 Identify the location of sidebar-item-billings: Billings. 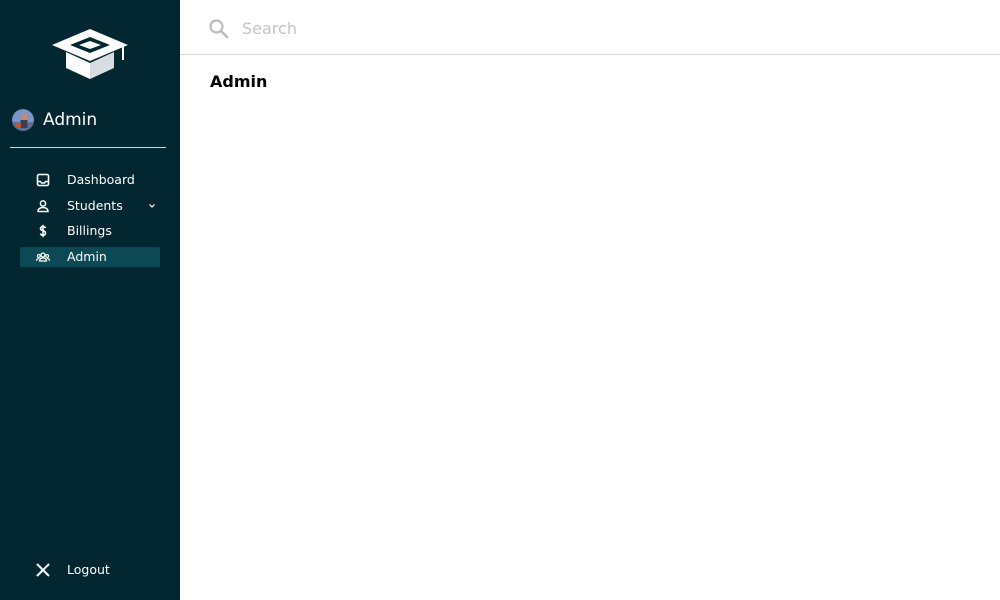
(90, 231).